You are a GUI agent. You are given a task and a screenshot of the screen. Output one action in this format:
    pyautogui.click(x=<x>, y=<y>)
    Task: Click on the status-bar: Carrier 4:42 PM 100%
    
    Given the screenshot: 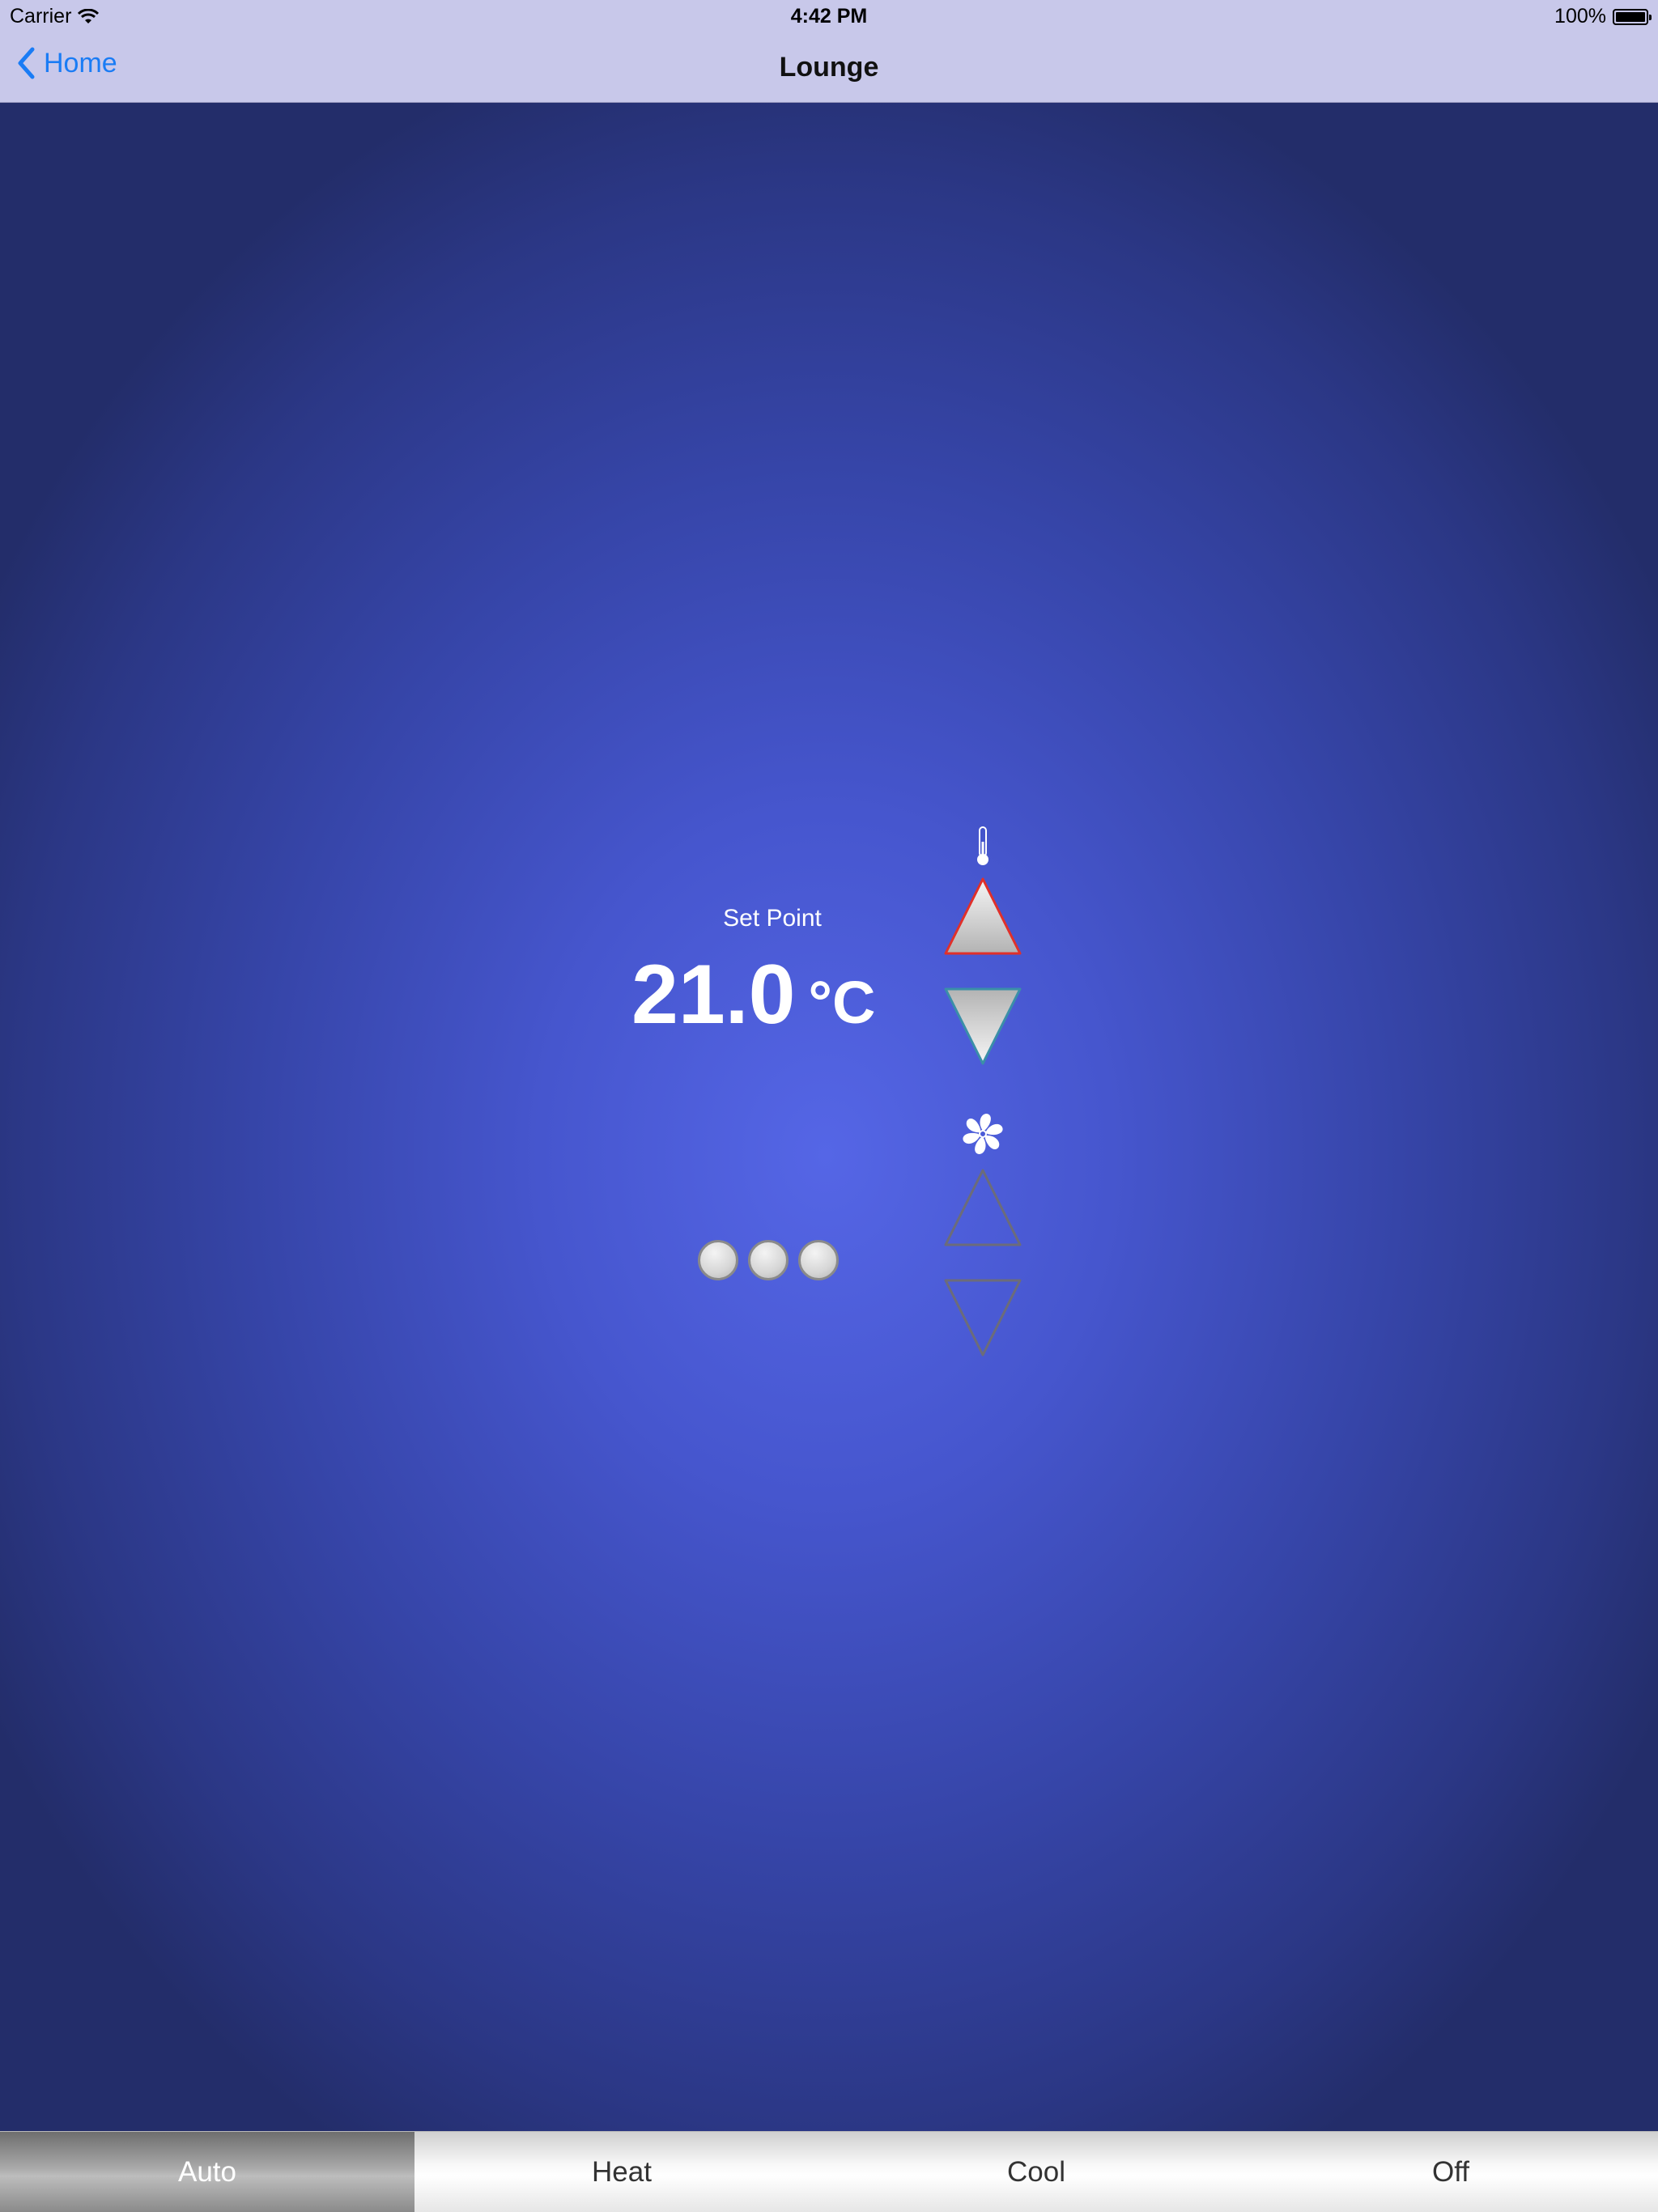 What is the action you would take?
    pyautogui.click(x=829, y=16)
    